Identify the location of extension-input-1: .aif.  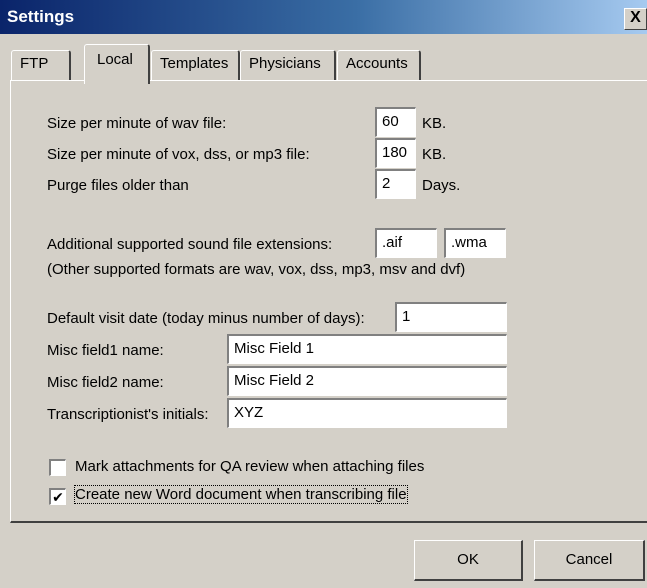
(406, 243).